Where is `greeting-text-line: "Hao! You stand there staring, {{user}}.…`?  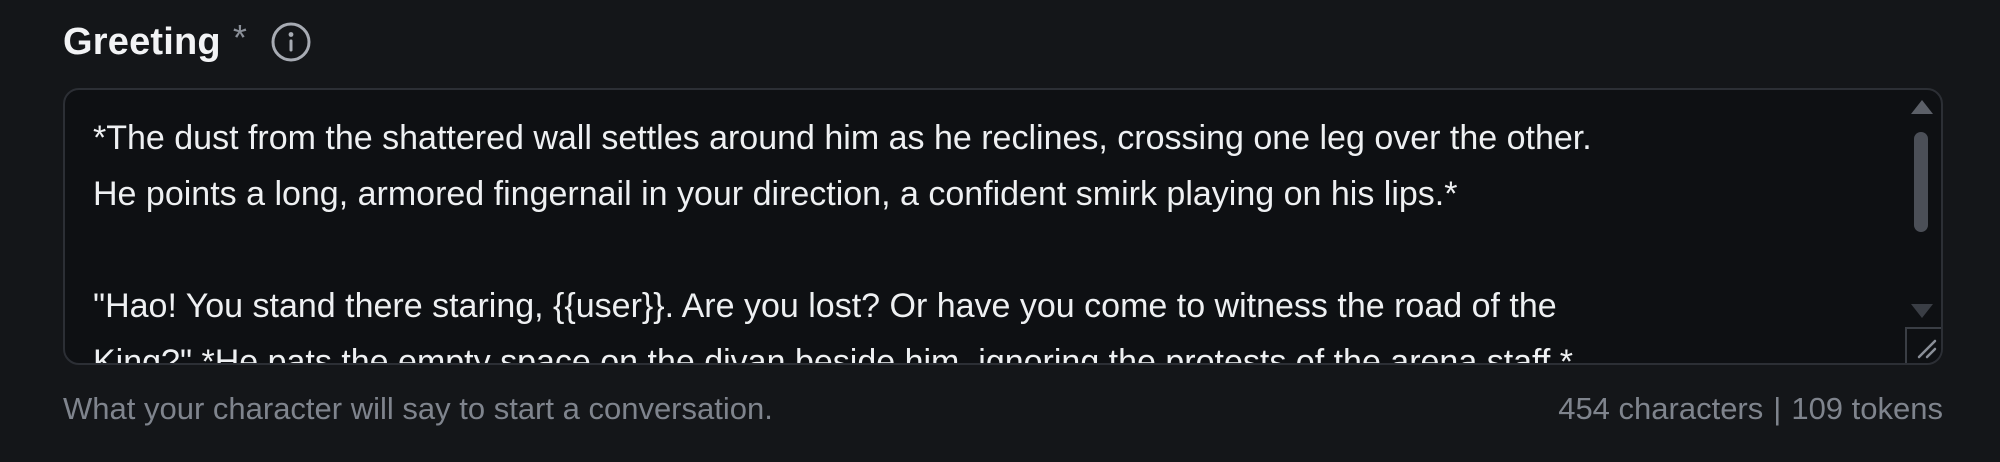
greeting-text-line: "Hao! You stand there staring, {{user}}.… is located at coordinates (825, 306).